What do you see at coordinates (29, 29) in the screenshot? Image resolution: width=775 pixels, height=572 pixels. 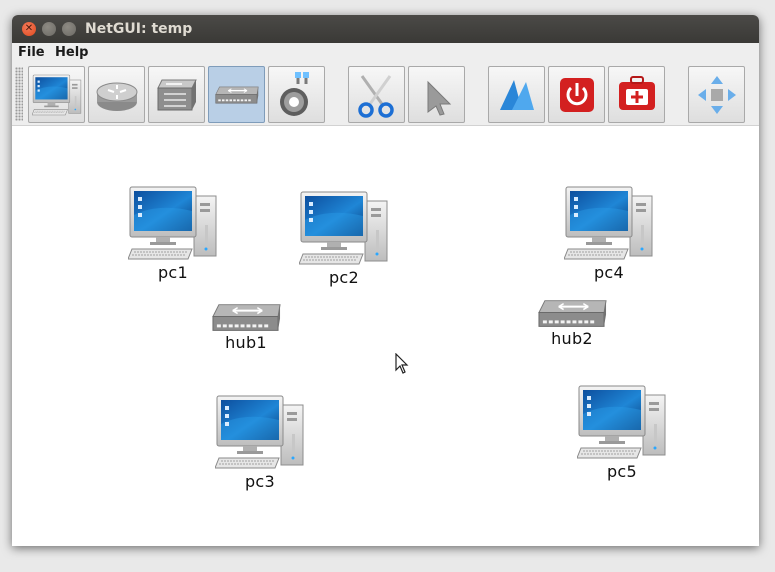 I see `close-window-button: ✕` at bounding box center [29, 29].